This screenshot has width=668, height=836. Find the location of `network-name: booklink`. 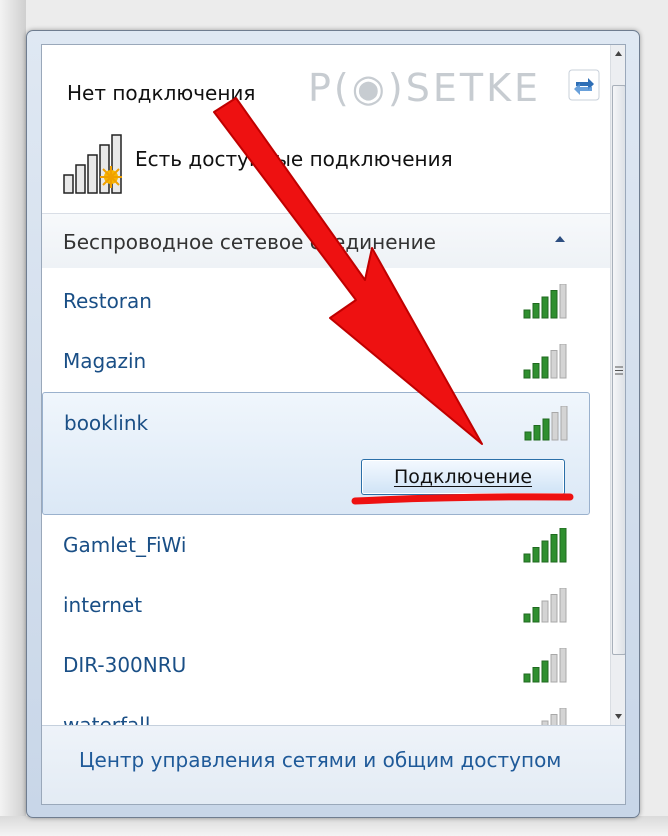

network-name: booklink is located at coordinates (106, 423).